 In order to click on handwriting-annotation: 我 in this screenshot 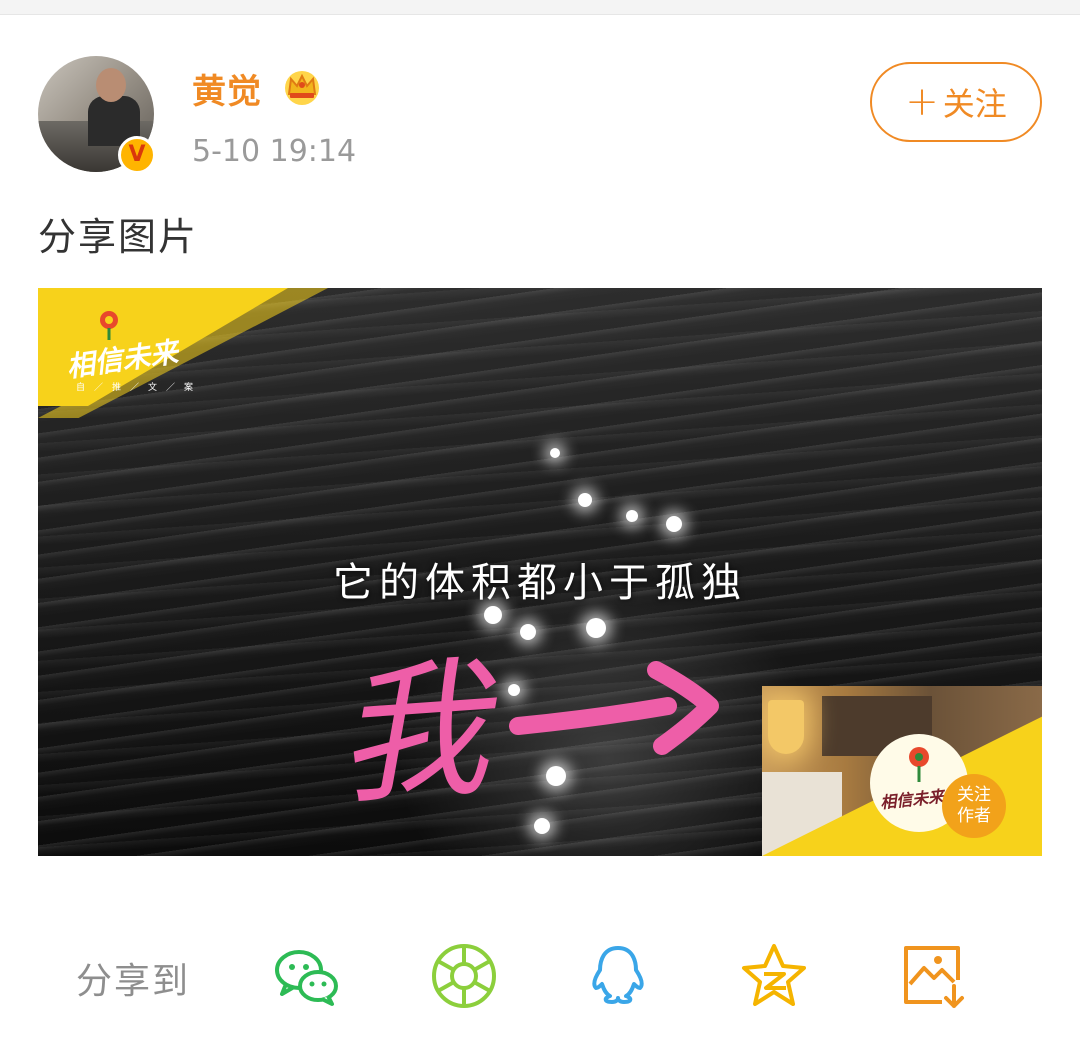, I will do `click(528, 733)`.